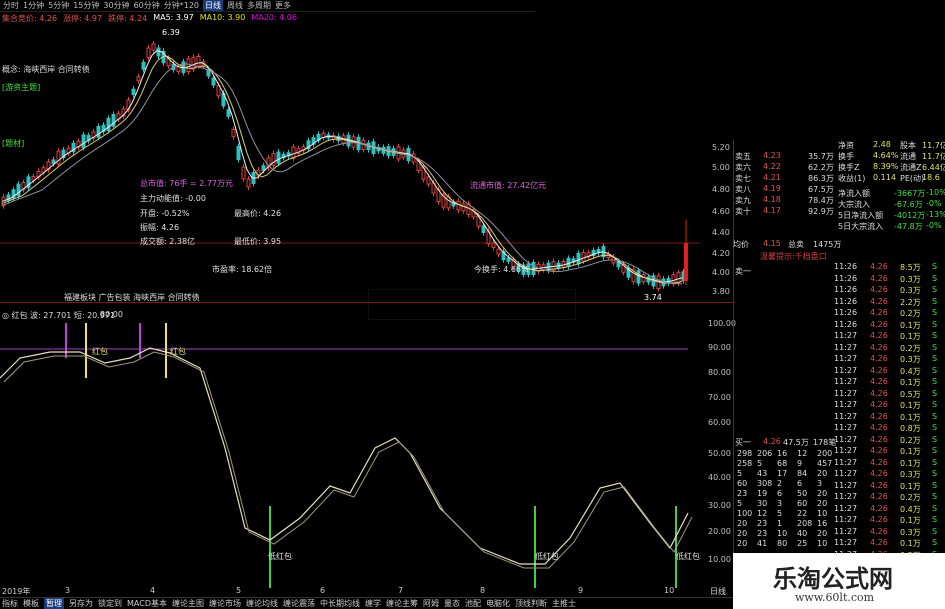  Describe the element at coordinates (58, 5) in the screenshot. I see `period-tab: 5分钟` at that location.